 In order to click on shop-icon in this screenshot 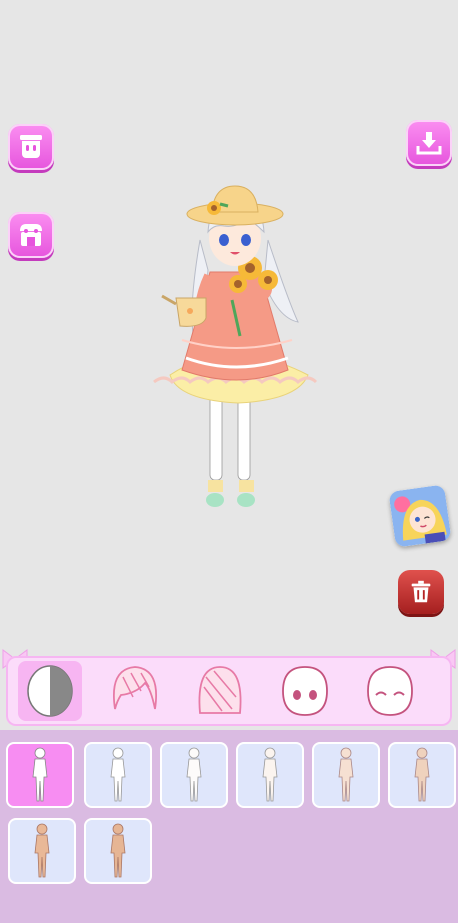, I will do `click(31, 235)`.